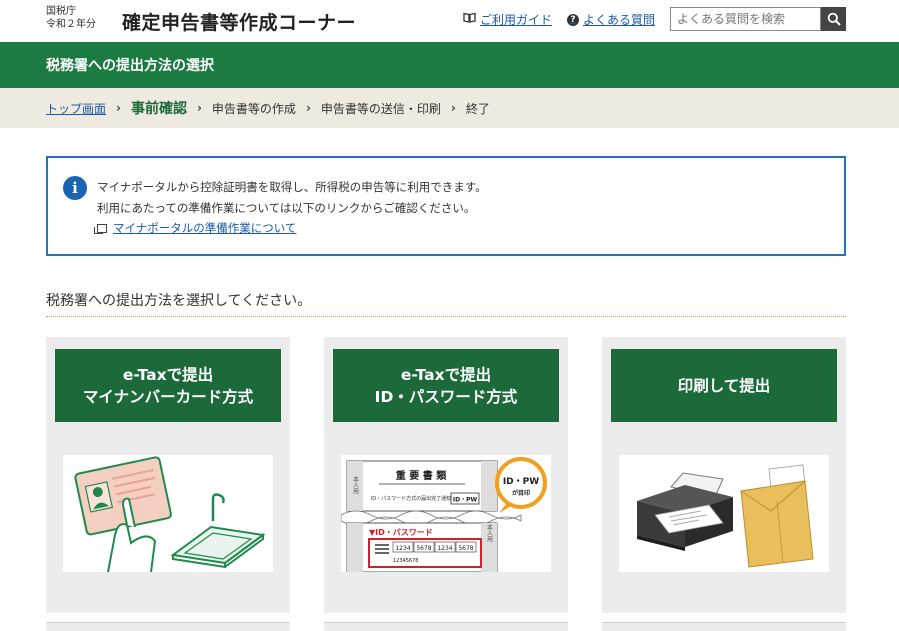 The width and height of the screenshot is (899, 631). Describe the element at coordinates (449, 65) in the screenshot. I see `page-banner: 税務署への提出方法の選択` at that location.